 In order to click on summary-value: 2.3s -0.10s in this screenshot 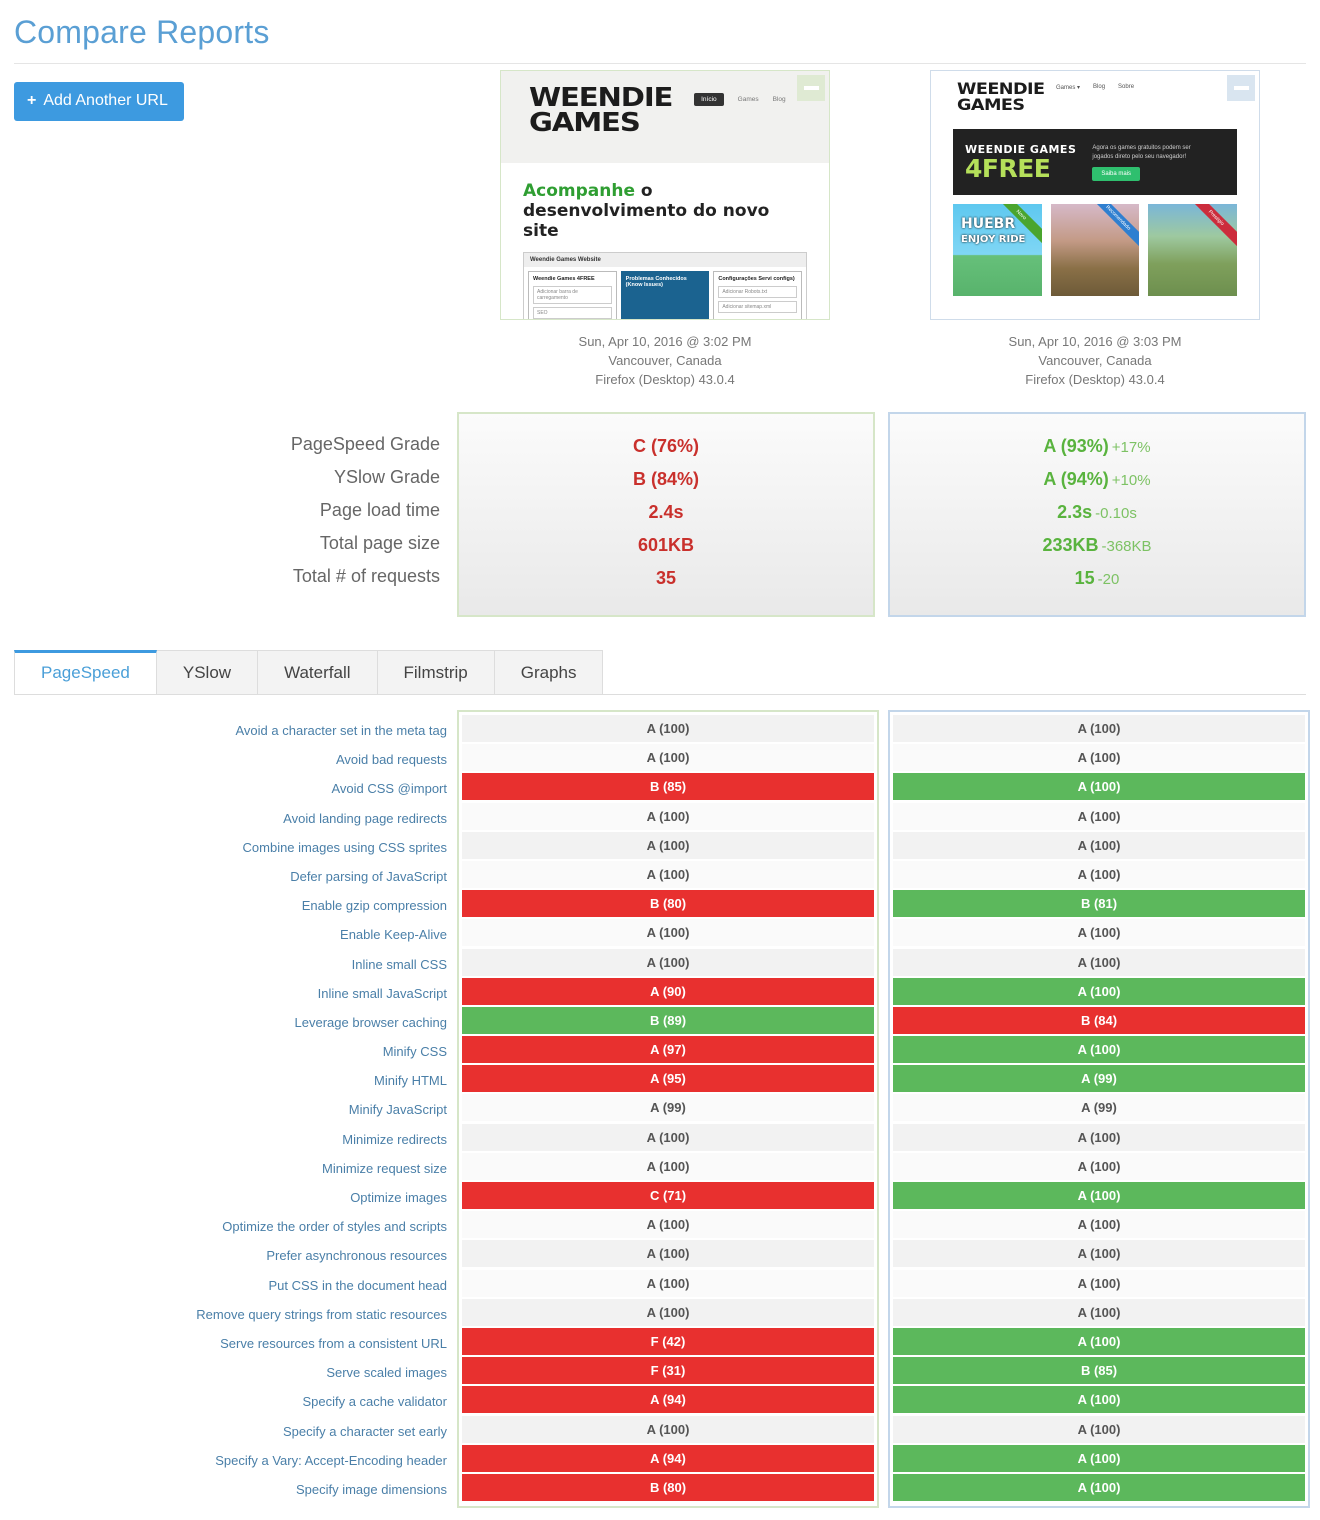, I will do `click(1097, 512)`.